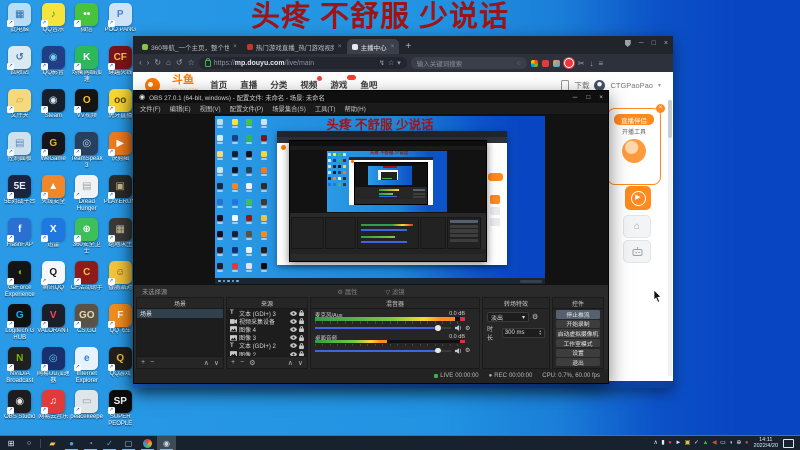 The width and height of the screenshot is (800, 450). Describe the element at coordinates (373, 46) in the screenshot. I see `browser-tab: 主播中心 ×` at that location.